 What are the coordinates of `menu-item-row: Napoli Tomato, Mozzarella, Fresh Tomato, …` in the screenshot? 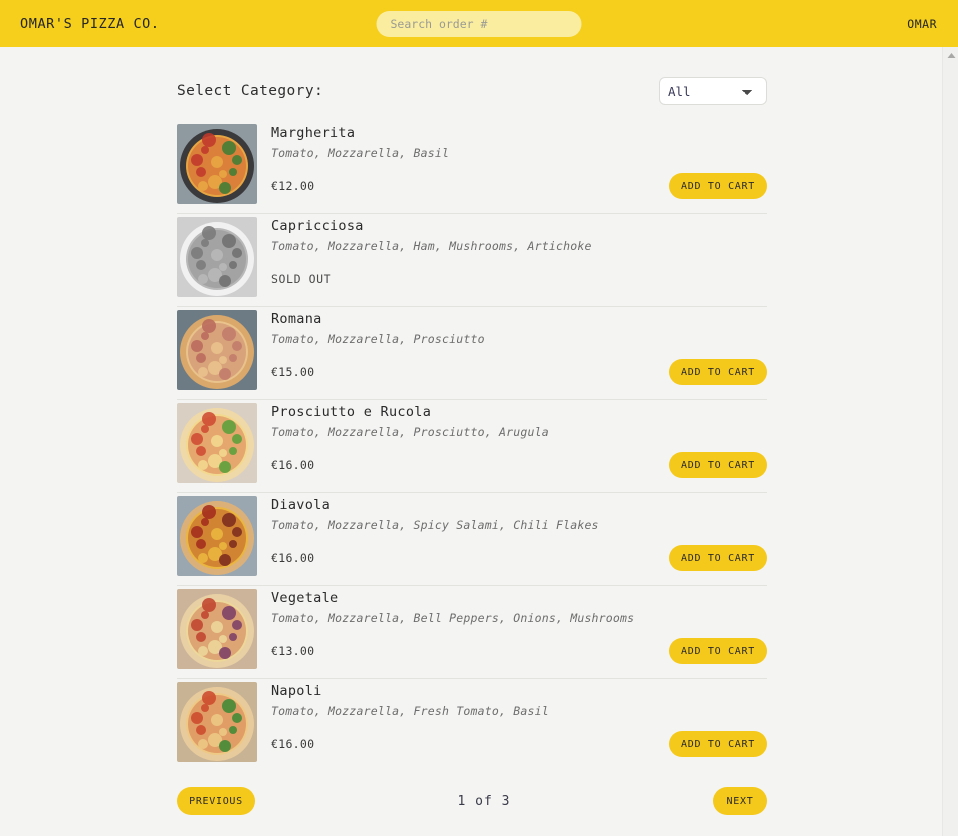 It's located at (472, 725).